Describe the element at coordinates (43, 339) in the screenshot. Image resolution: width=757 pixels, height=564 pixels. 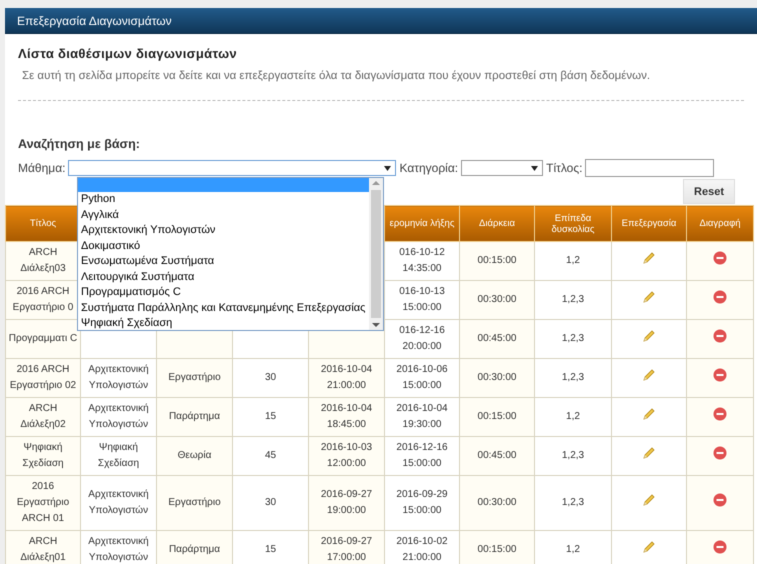
I see `table-cell: Προγραμματι C` at that location.